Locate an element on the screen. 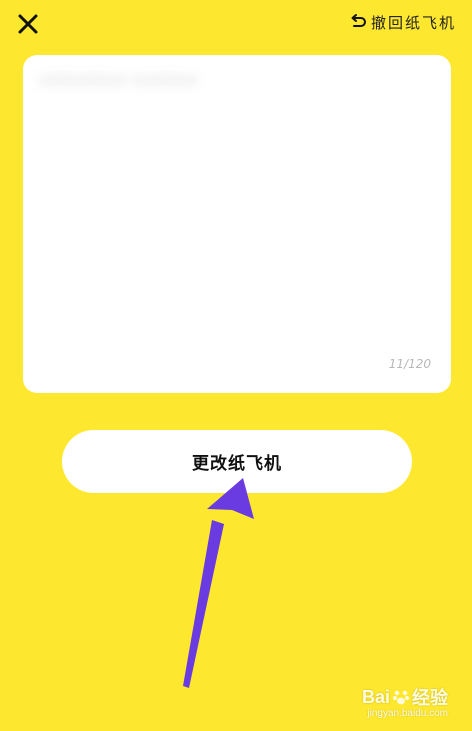  undo-icon is located at coordinates (358, 20).